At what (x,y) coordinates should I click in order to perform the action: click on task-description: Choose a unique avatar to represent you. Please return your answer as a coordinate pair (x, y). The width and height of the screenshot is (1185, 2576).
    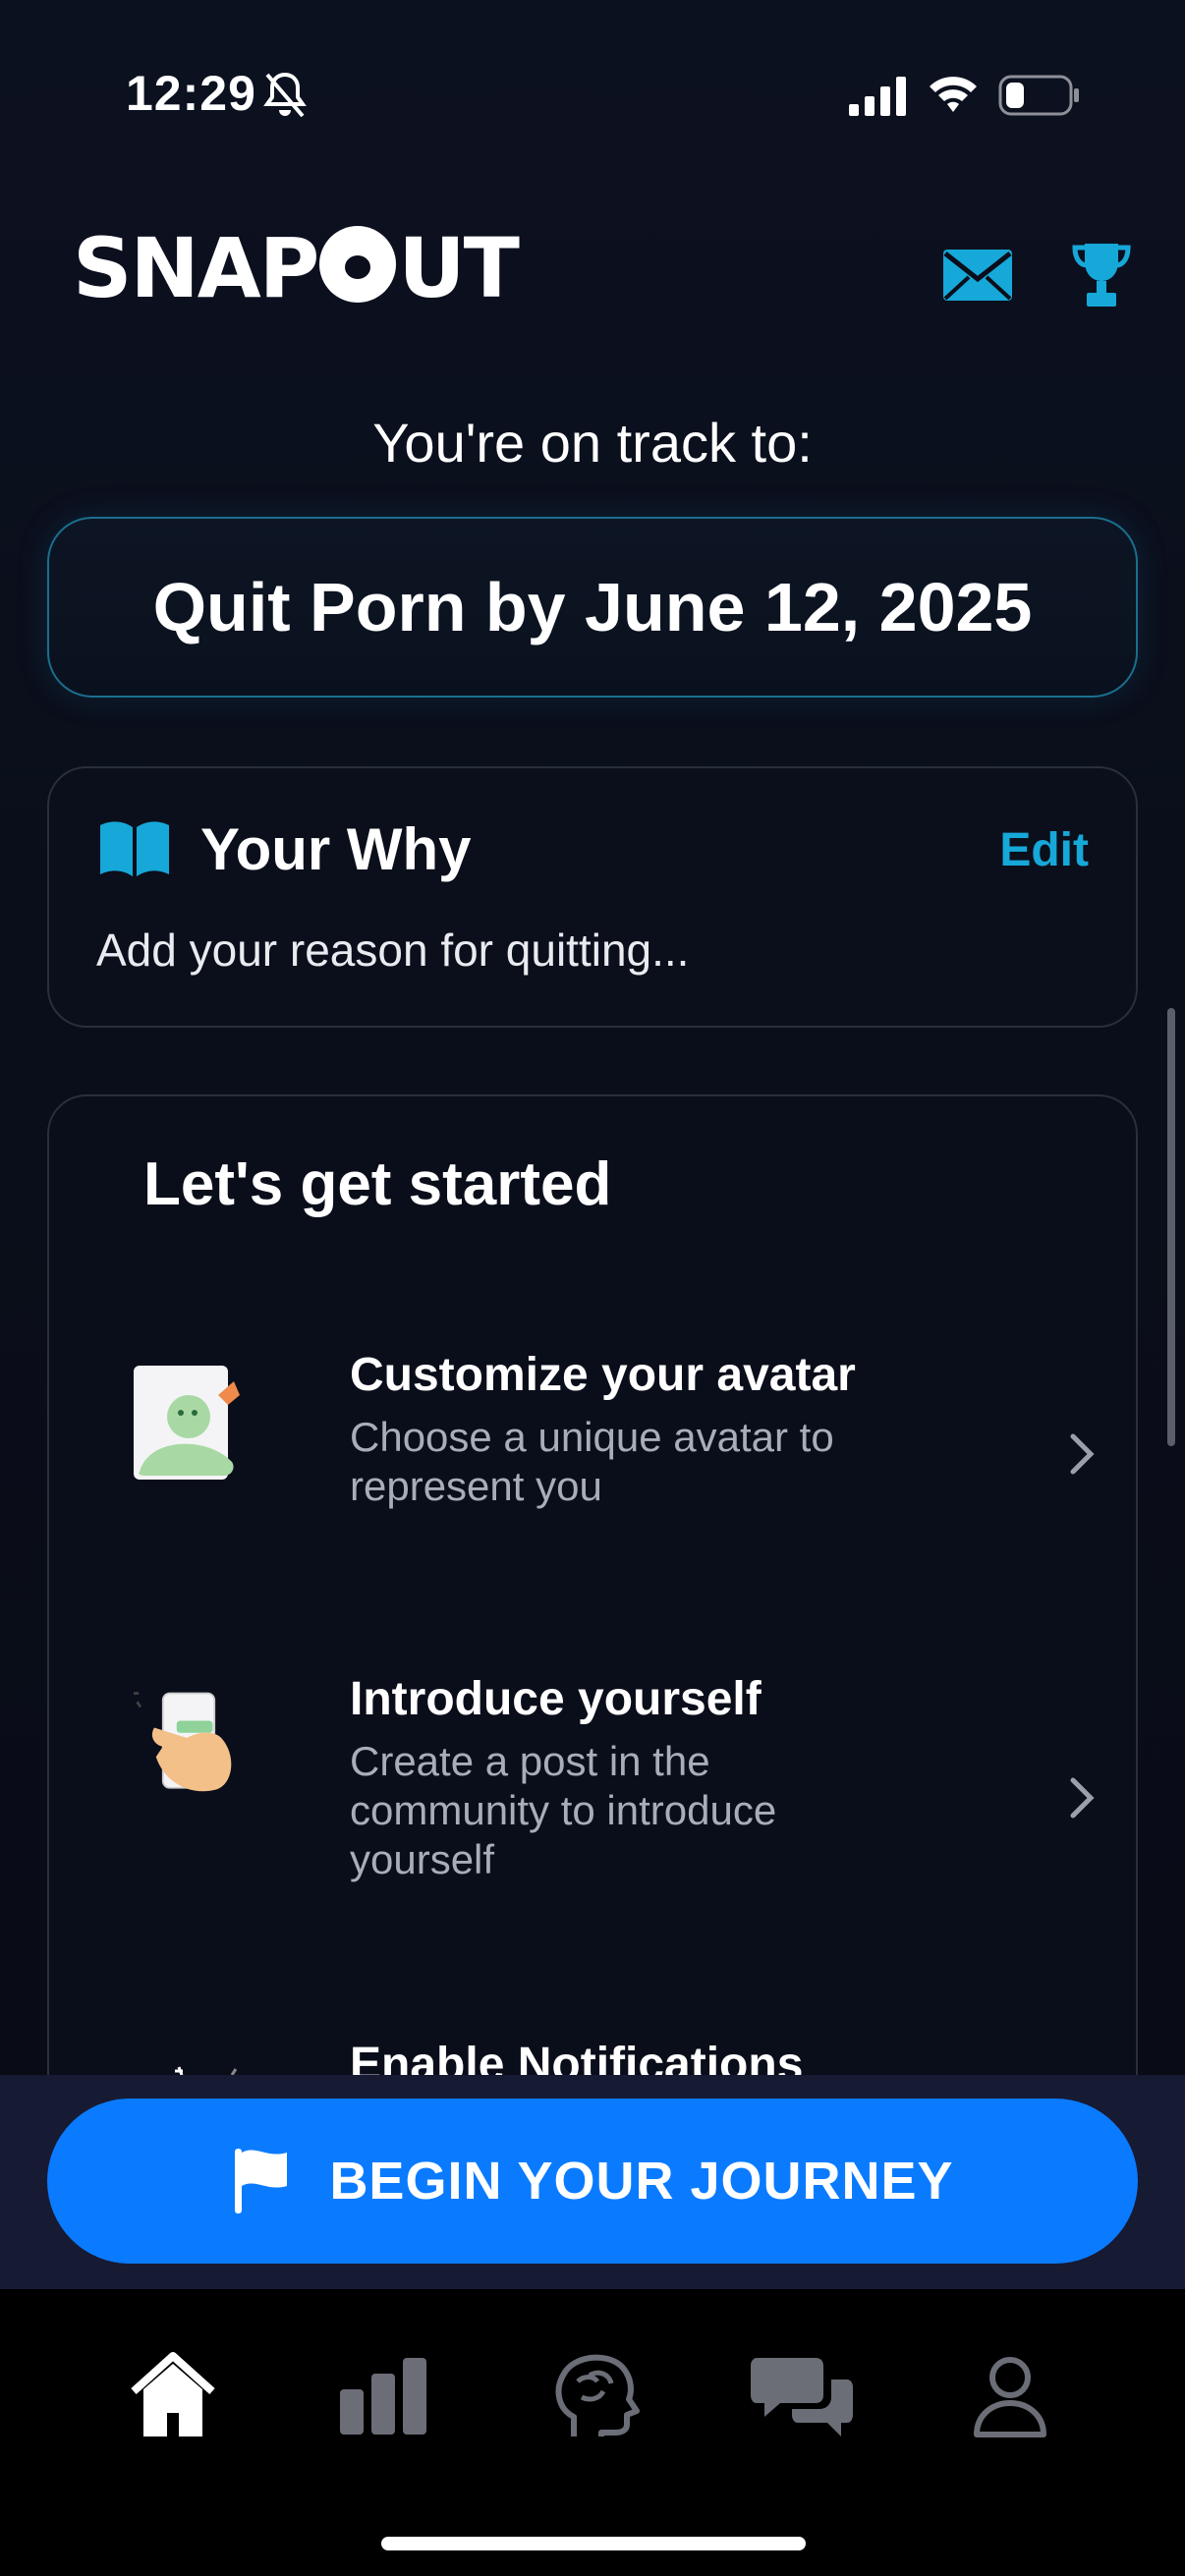
    Looking at the image, I should click on (592, 1461).